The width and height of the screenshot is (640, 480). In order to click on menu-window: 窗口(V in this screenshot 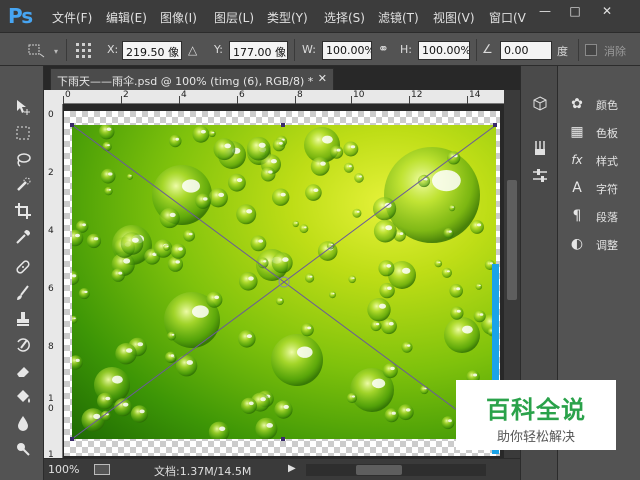, I will do `click(507, 17)`.